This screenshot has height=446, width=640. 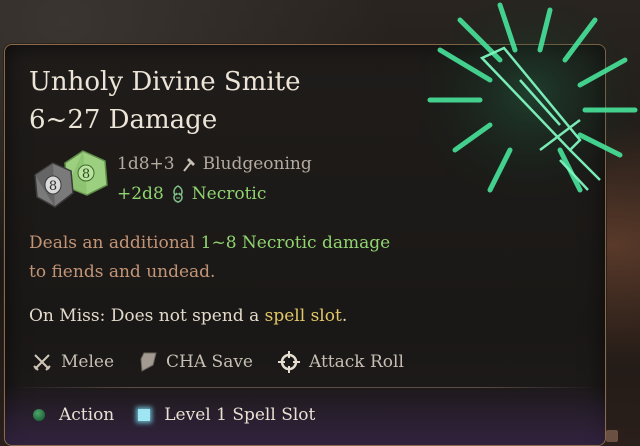 I want to click on spell-slot-icon, so click(x=144, y=415).